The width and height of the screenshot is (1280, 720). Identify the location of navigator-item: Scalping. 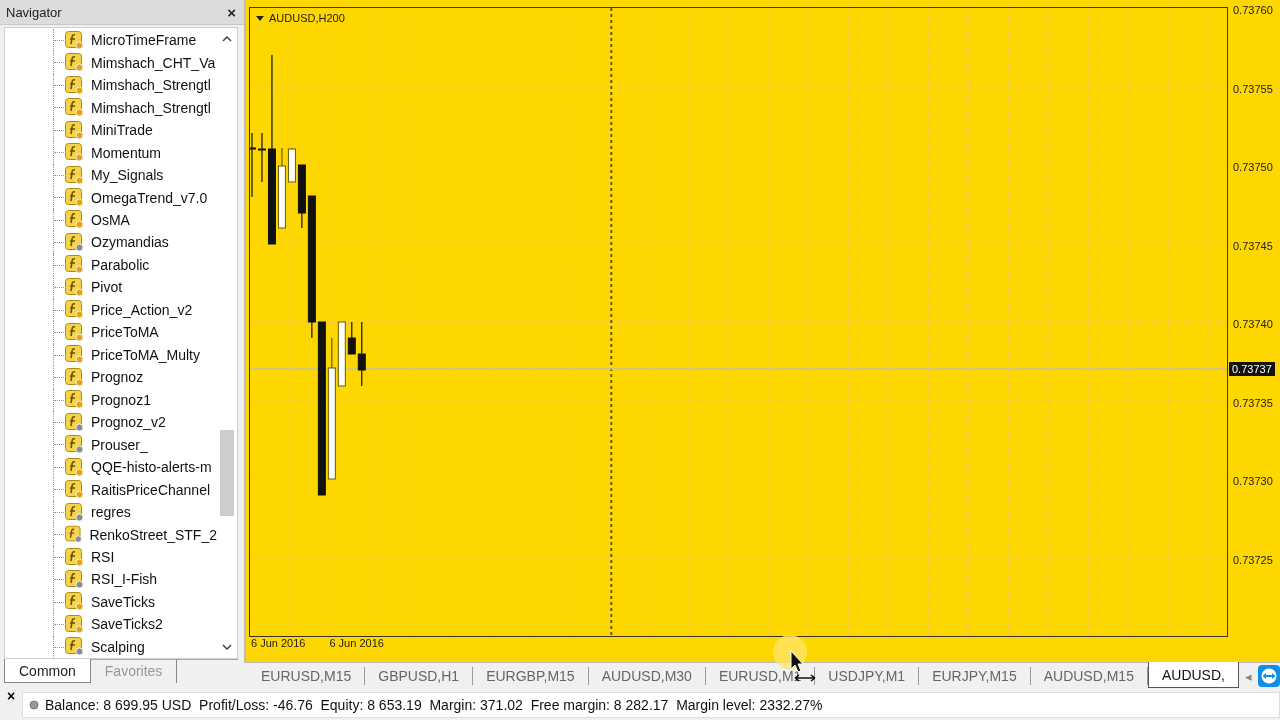
(118, 646).